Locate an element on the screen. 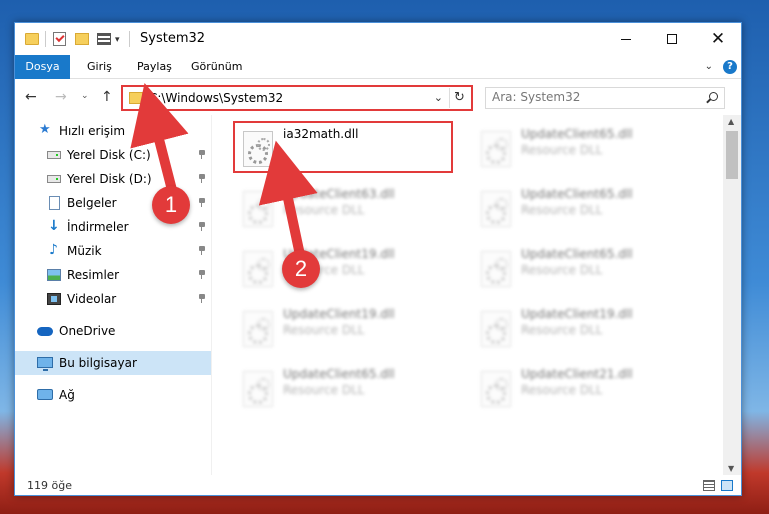 Image resolution: width=769 pixels, height=514 pixels. step-1-marker: 1 is located at coordinates (171, 205).